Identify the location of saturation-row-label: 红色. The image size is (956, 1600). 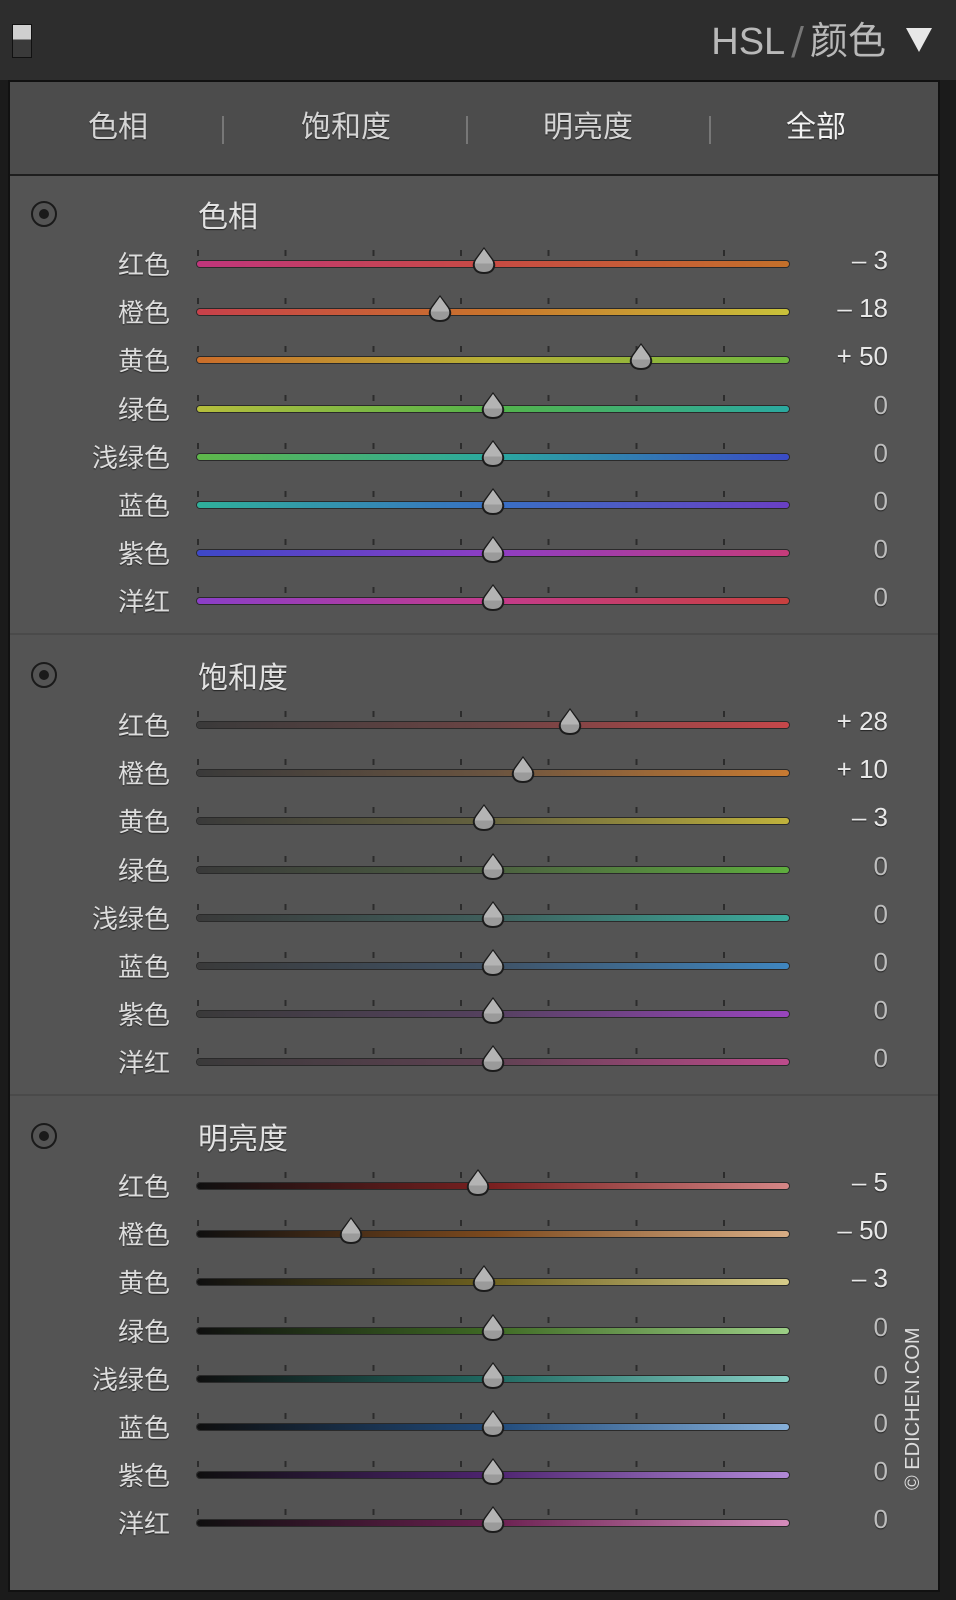
(143, 727).